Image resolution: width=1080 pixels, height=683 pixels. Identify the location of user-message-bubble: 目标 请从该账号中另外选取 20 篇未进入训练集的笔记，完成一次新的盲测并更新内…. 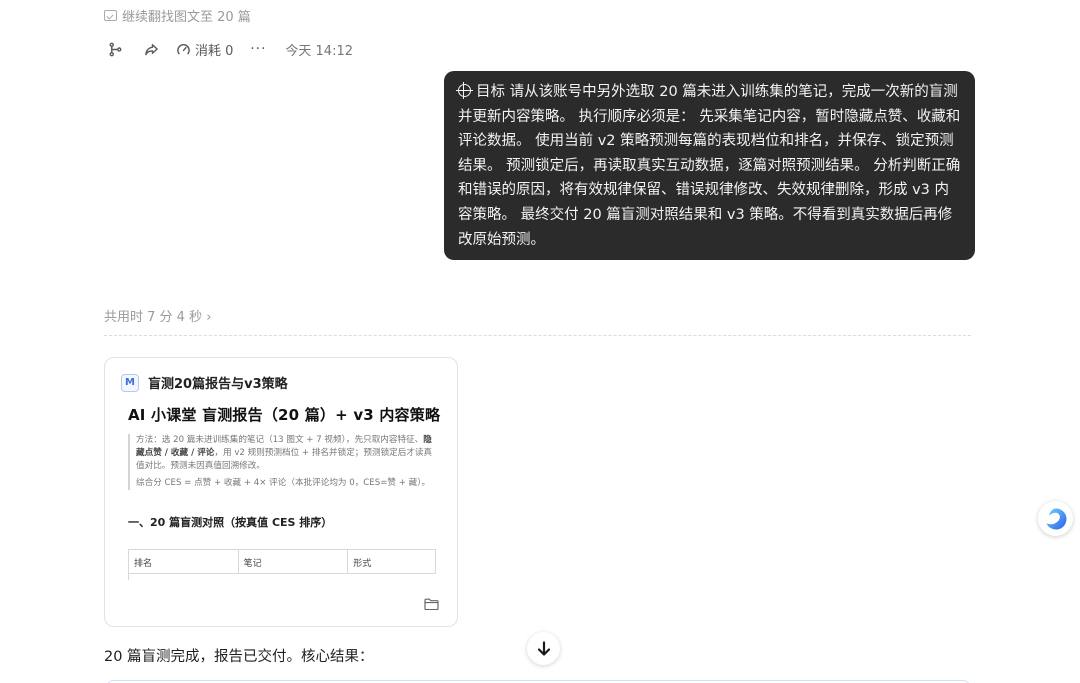
(709, 165).